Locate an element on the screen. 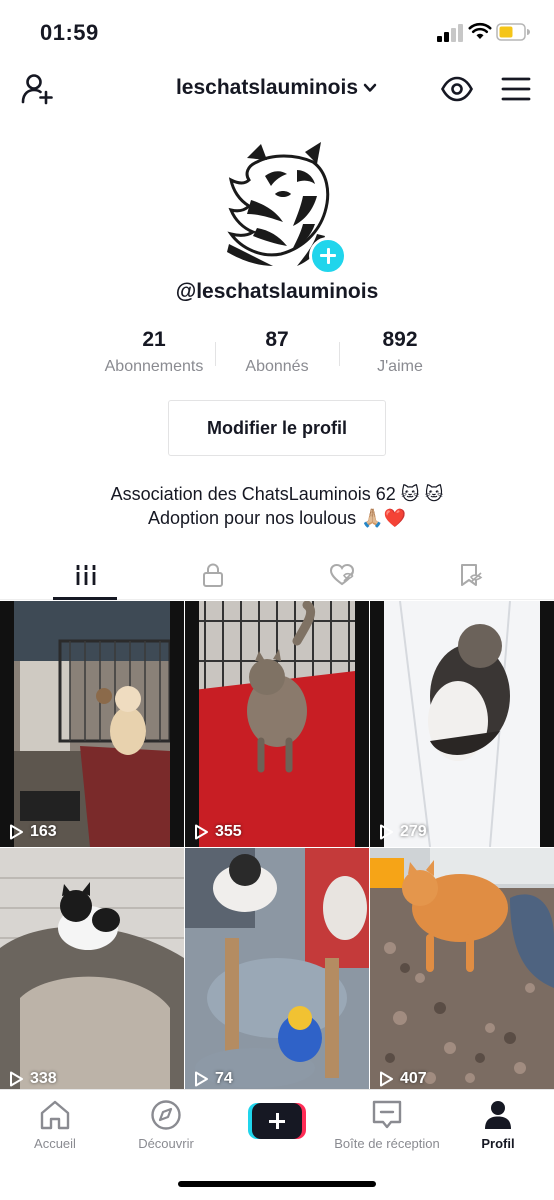 This screenshot has height=1200, width=554. view-count-value: 74 is located at coordinates (224, 1078).